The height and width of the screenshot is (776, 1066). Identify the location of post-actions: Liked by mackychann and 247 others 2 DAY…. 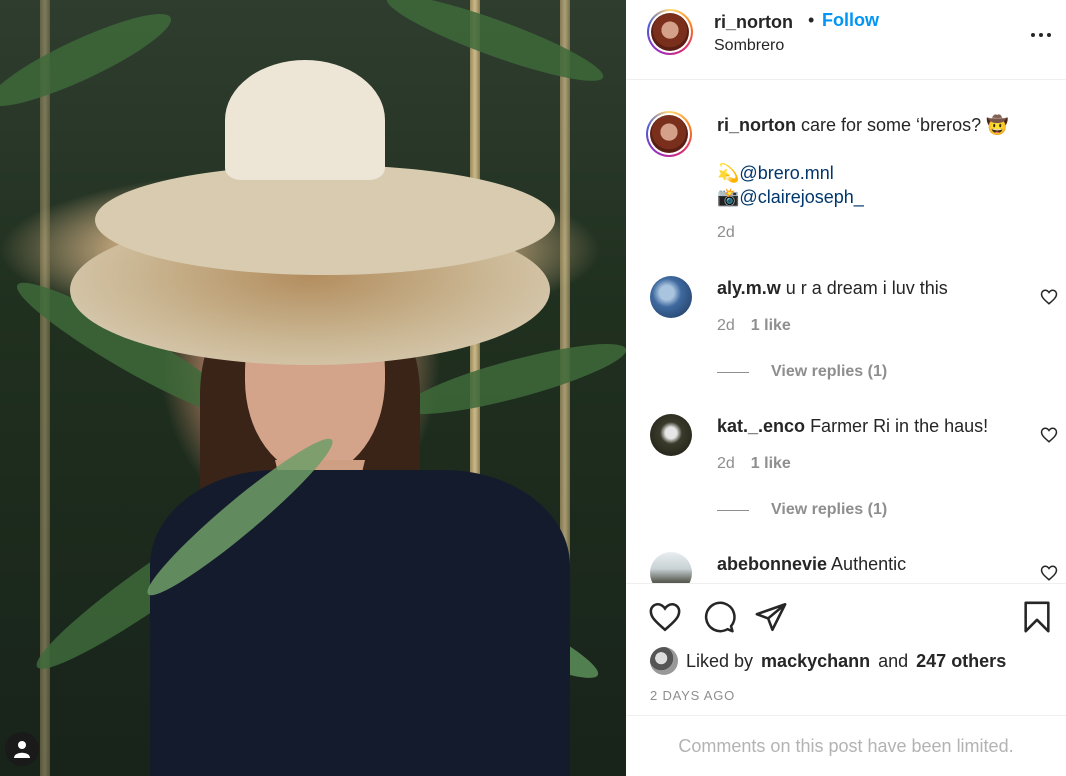
(846, 650).